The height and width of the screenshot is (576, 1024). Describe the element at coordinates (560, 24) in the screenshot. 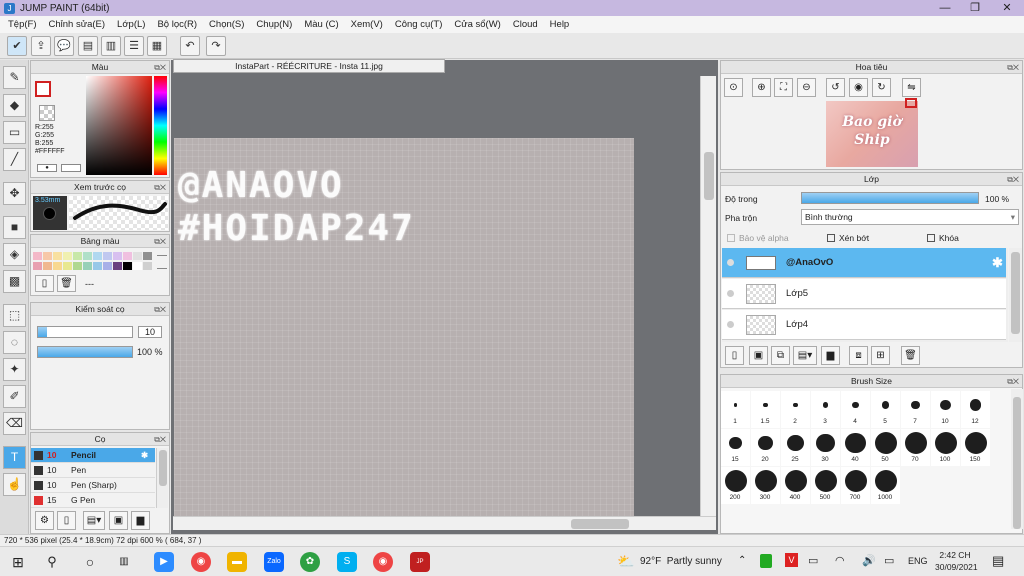

I see `menu-help: Help` at that location.